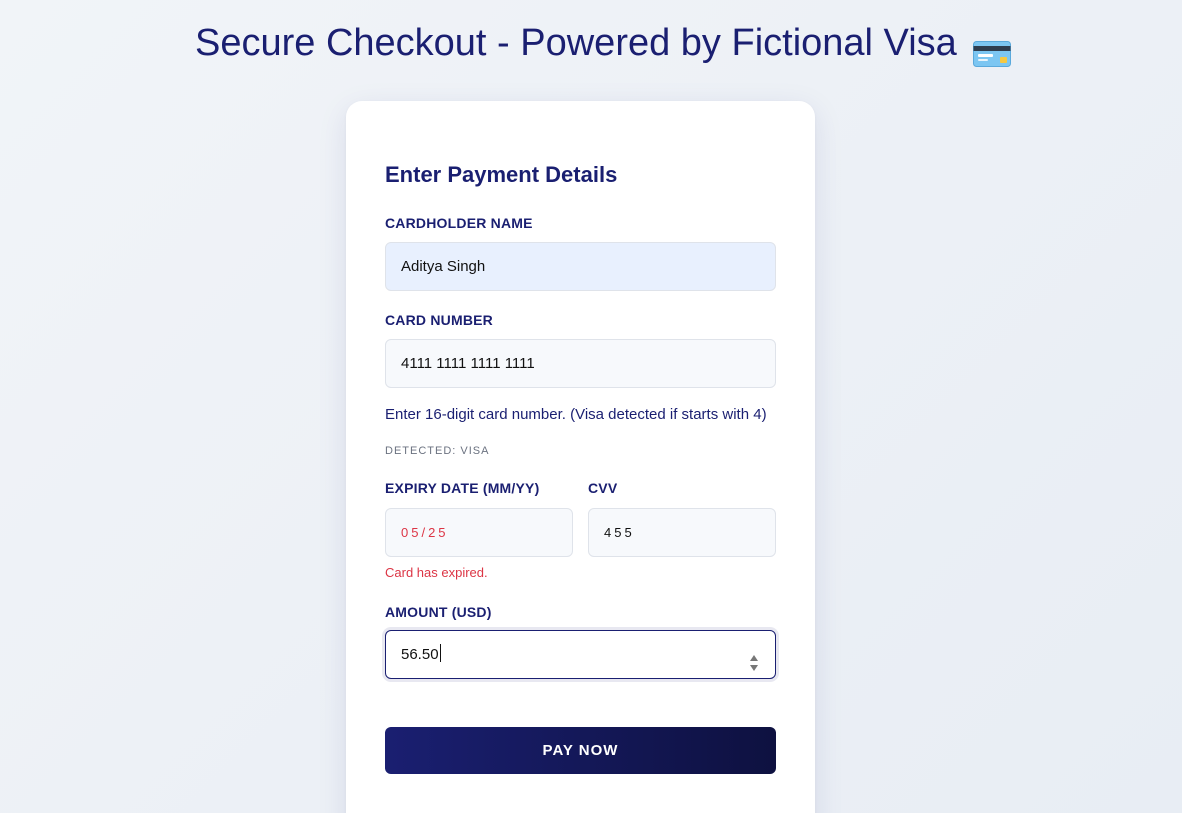 The height and width of the screenshot is (813, 1182). I want to click on card-number-label: CARD NUMBER, so click(439, 320).